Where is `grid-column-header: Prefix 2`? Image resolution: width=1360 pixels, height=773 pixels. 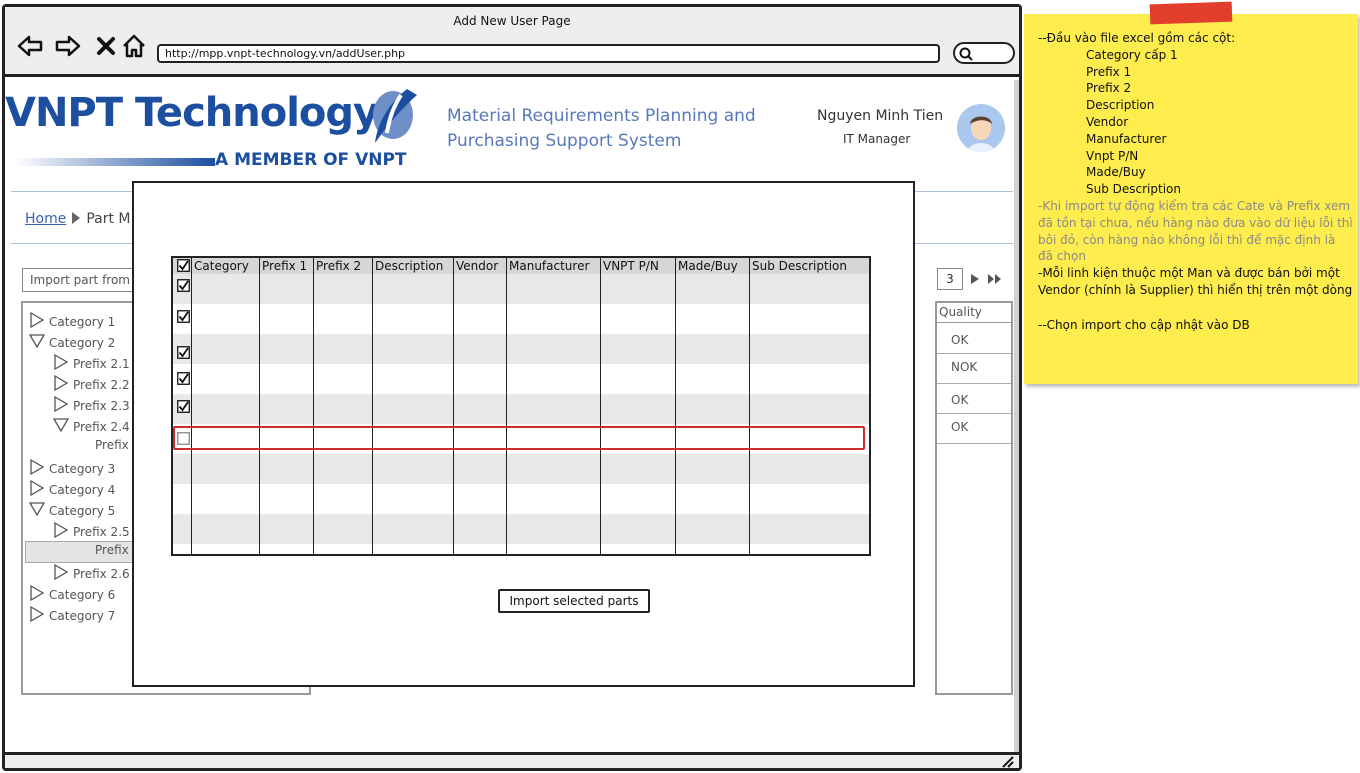
grid-column-header: Prefix 2 is located at coordinates (338, 266).